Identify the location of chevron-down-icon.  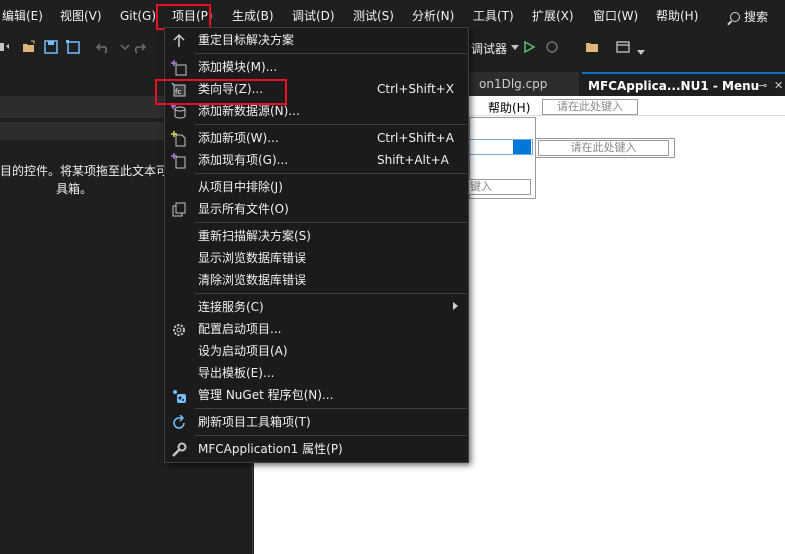
(125, 47).